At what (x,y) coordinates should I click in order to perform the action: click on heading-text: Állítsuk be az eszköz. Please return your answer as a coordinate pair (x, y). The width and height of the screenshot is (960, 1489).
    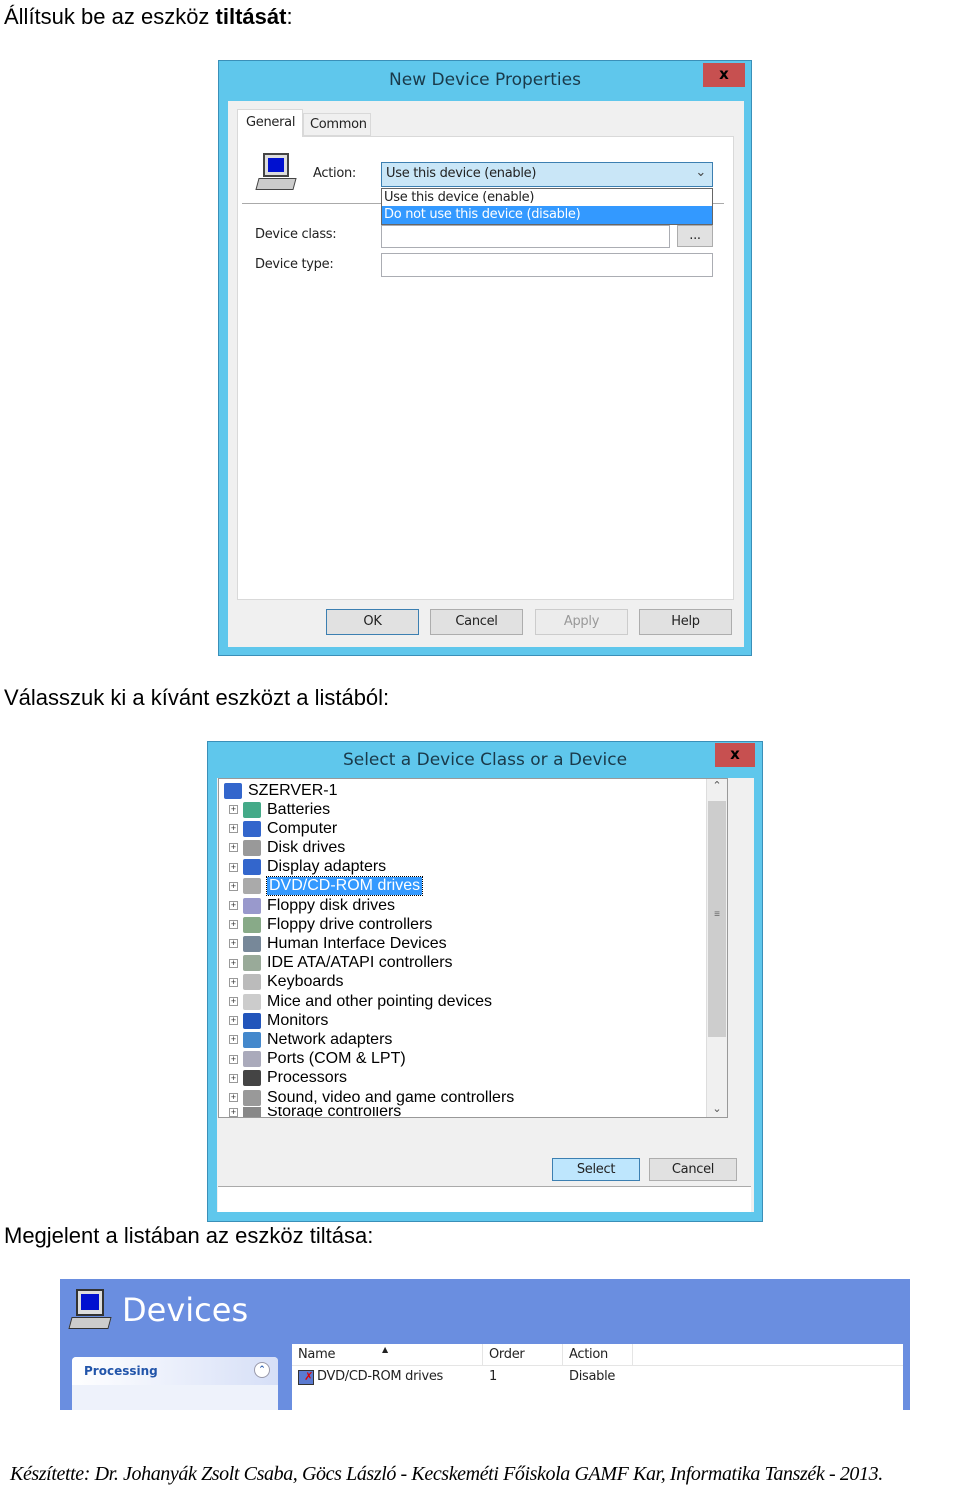
    Looking at the image, I should click on (110, 16).